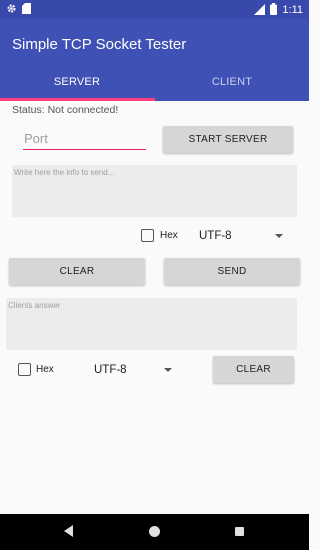  What do you see at coordinates (274, 10) in the screenshot?
I see `battery-icon` at bounding box center [274, 10].